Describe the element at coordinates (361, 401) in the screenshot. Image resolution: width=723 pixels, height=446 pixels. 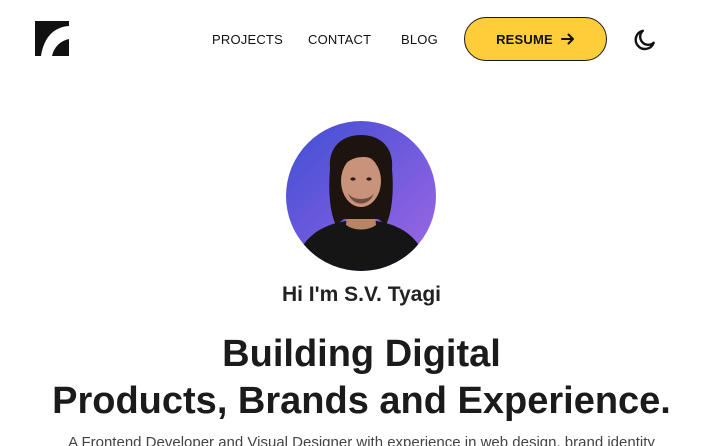
I see `hero-headline-line-2: Products, Brands and Experience.` at that location.